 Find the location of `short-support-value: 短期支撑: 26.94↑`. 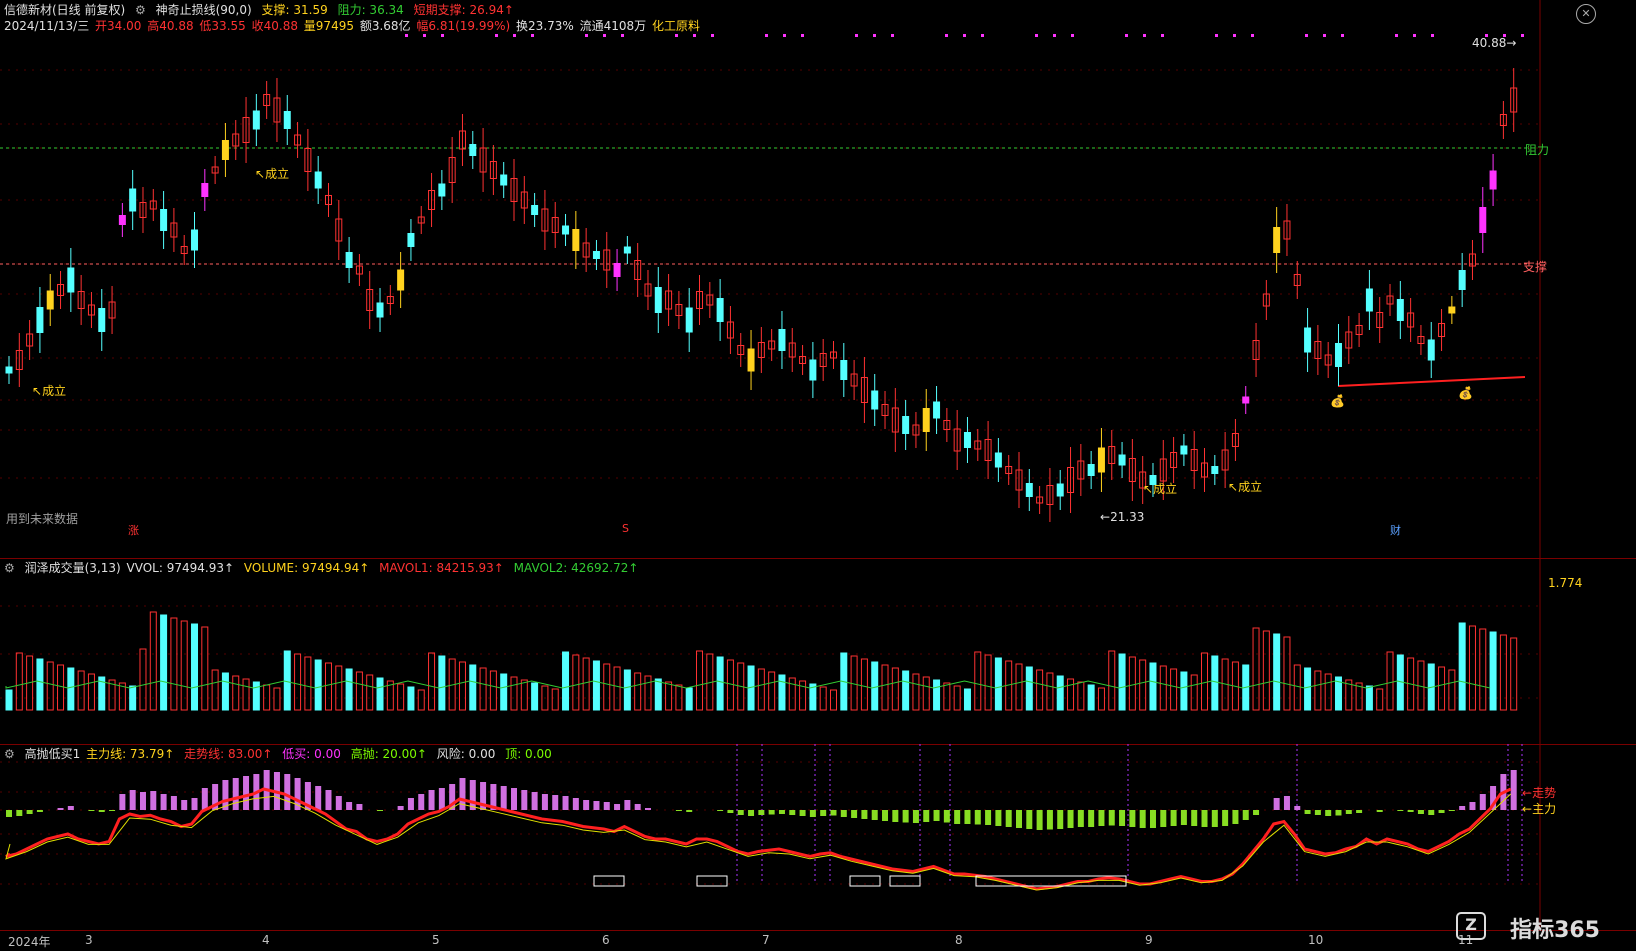

short-support-value: 短期支撑: 26.94↑ is located at coordinates (463, 10).